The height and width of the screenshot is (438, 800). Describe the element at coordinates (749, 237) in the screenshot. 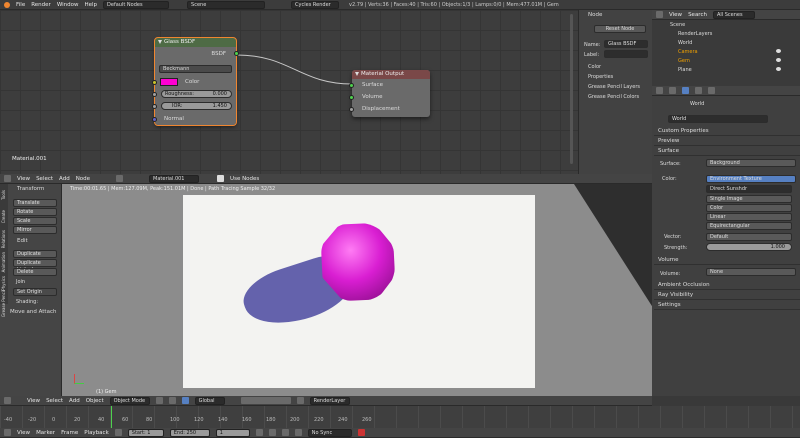

I see `vector-dropdown: Default` at that location.